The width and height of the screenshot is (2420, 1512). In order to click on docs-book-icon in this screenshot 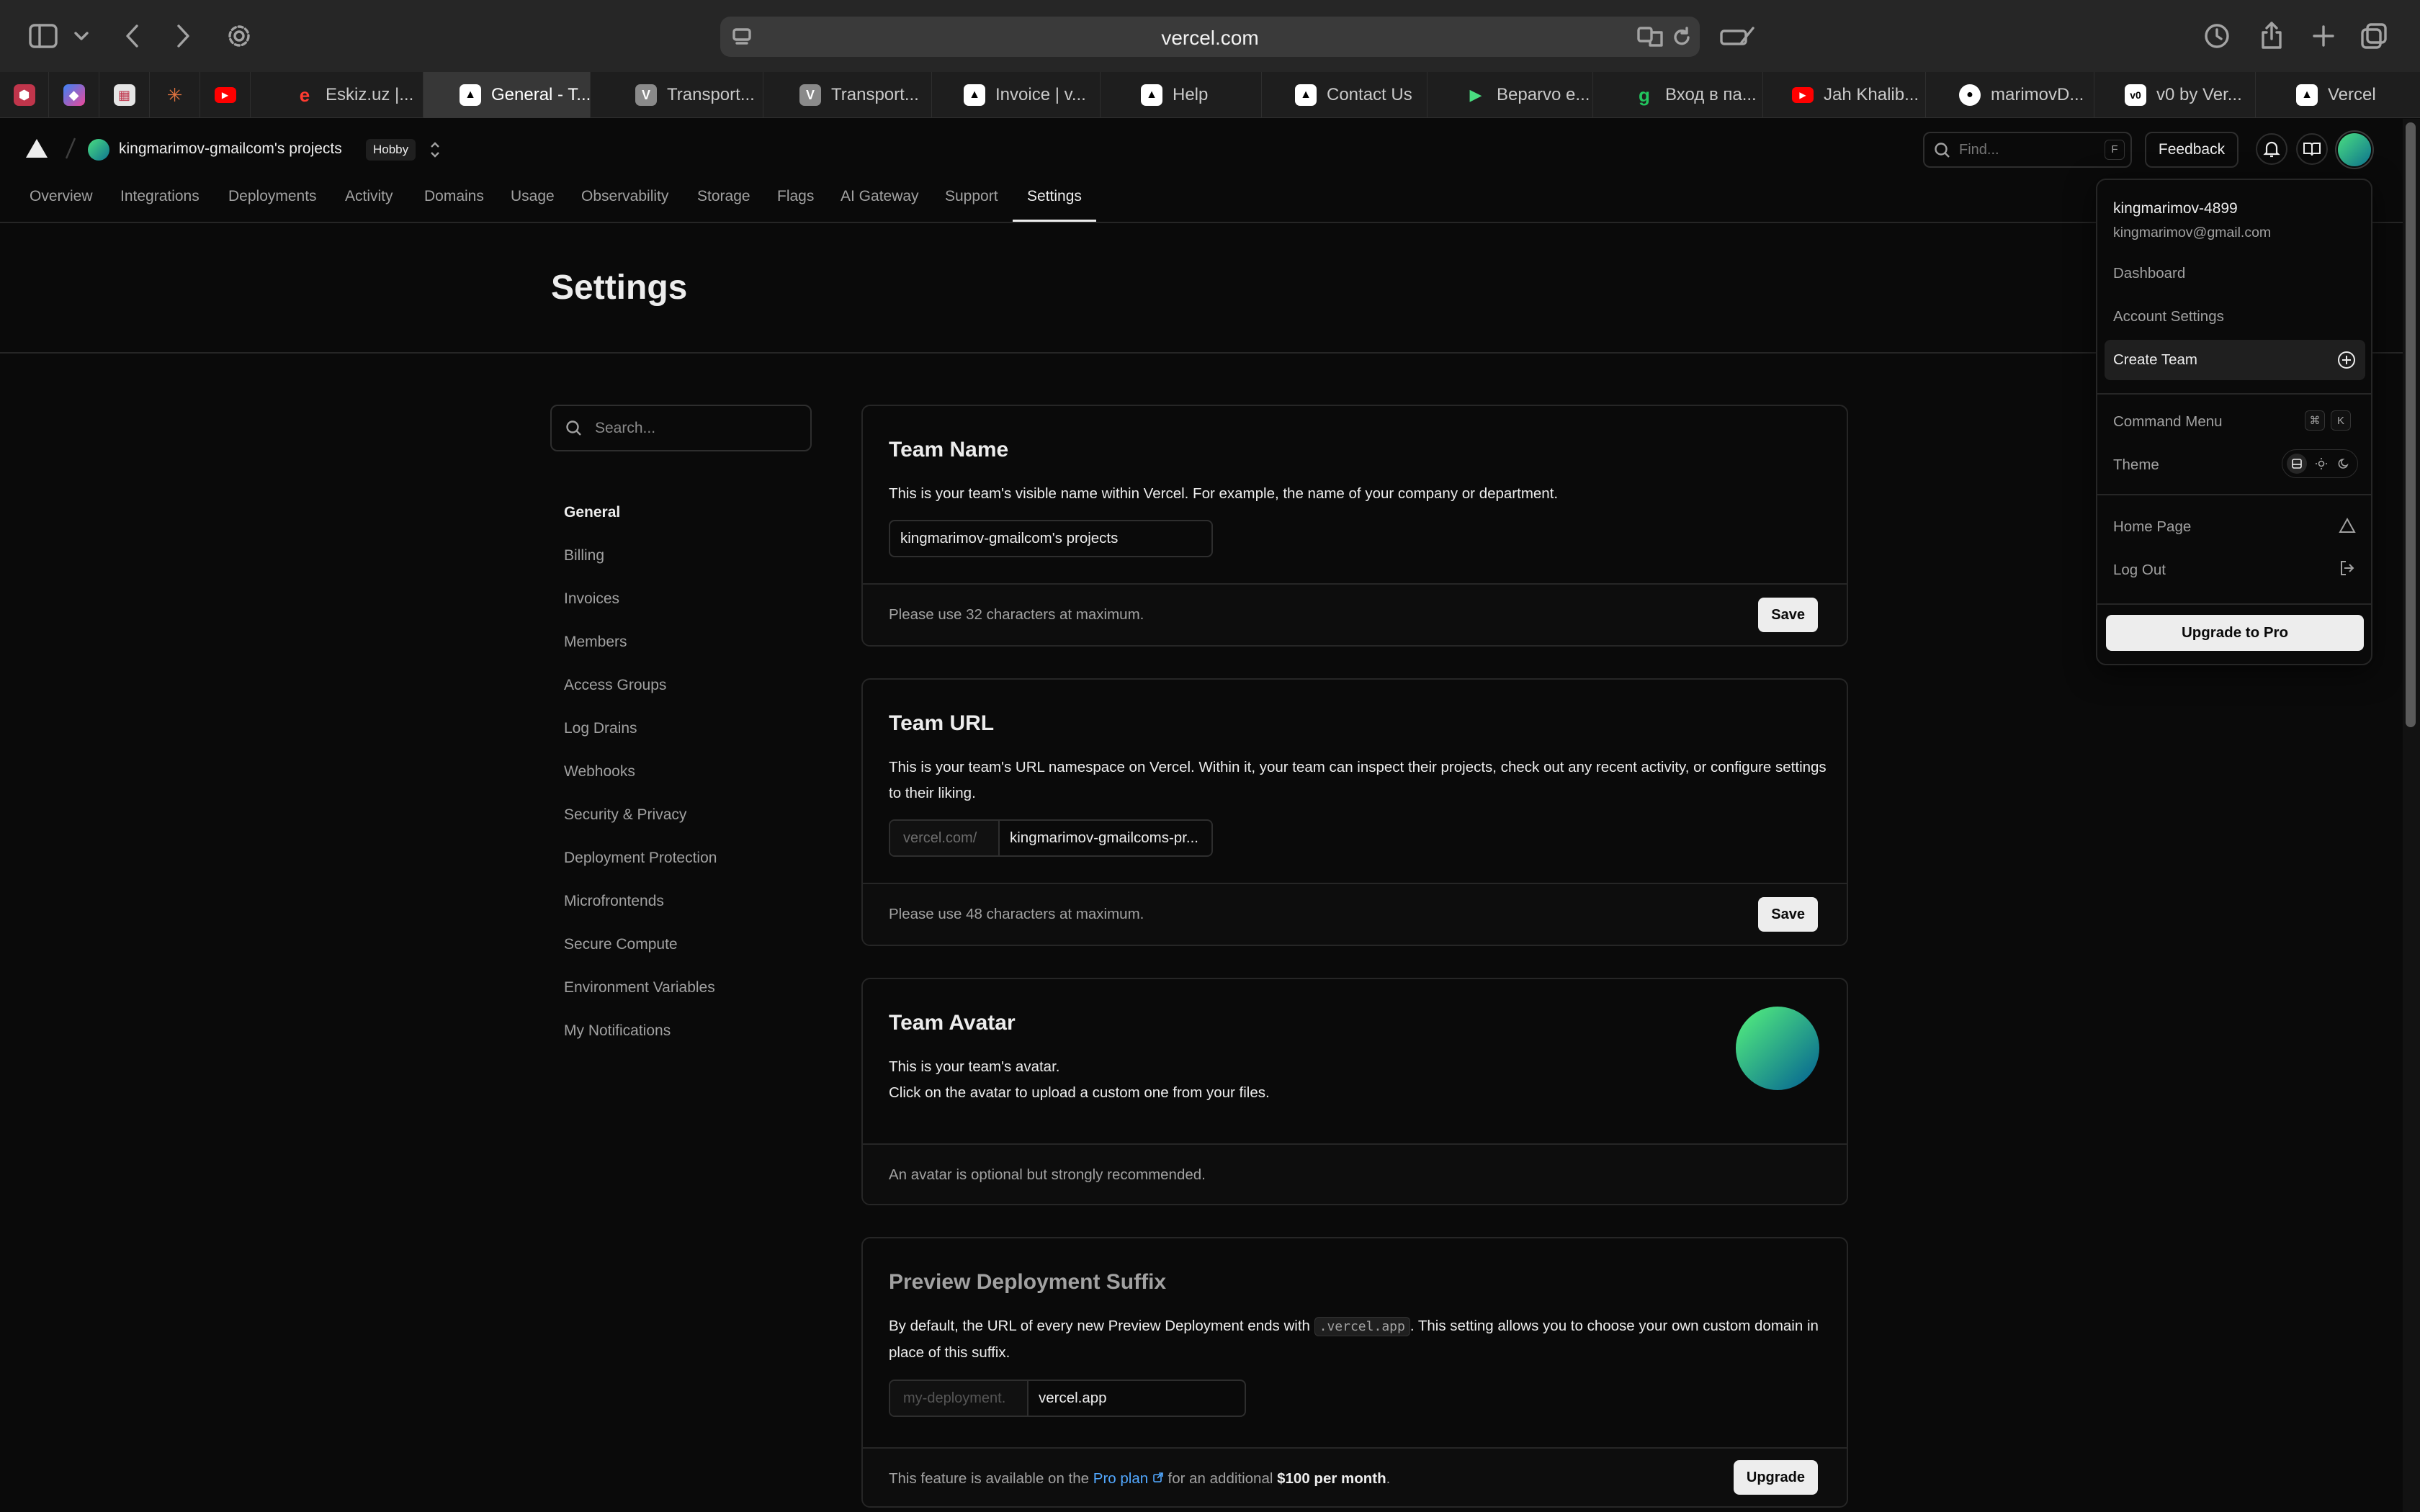, I will do `click(2312, 149)`.